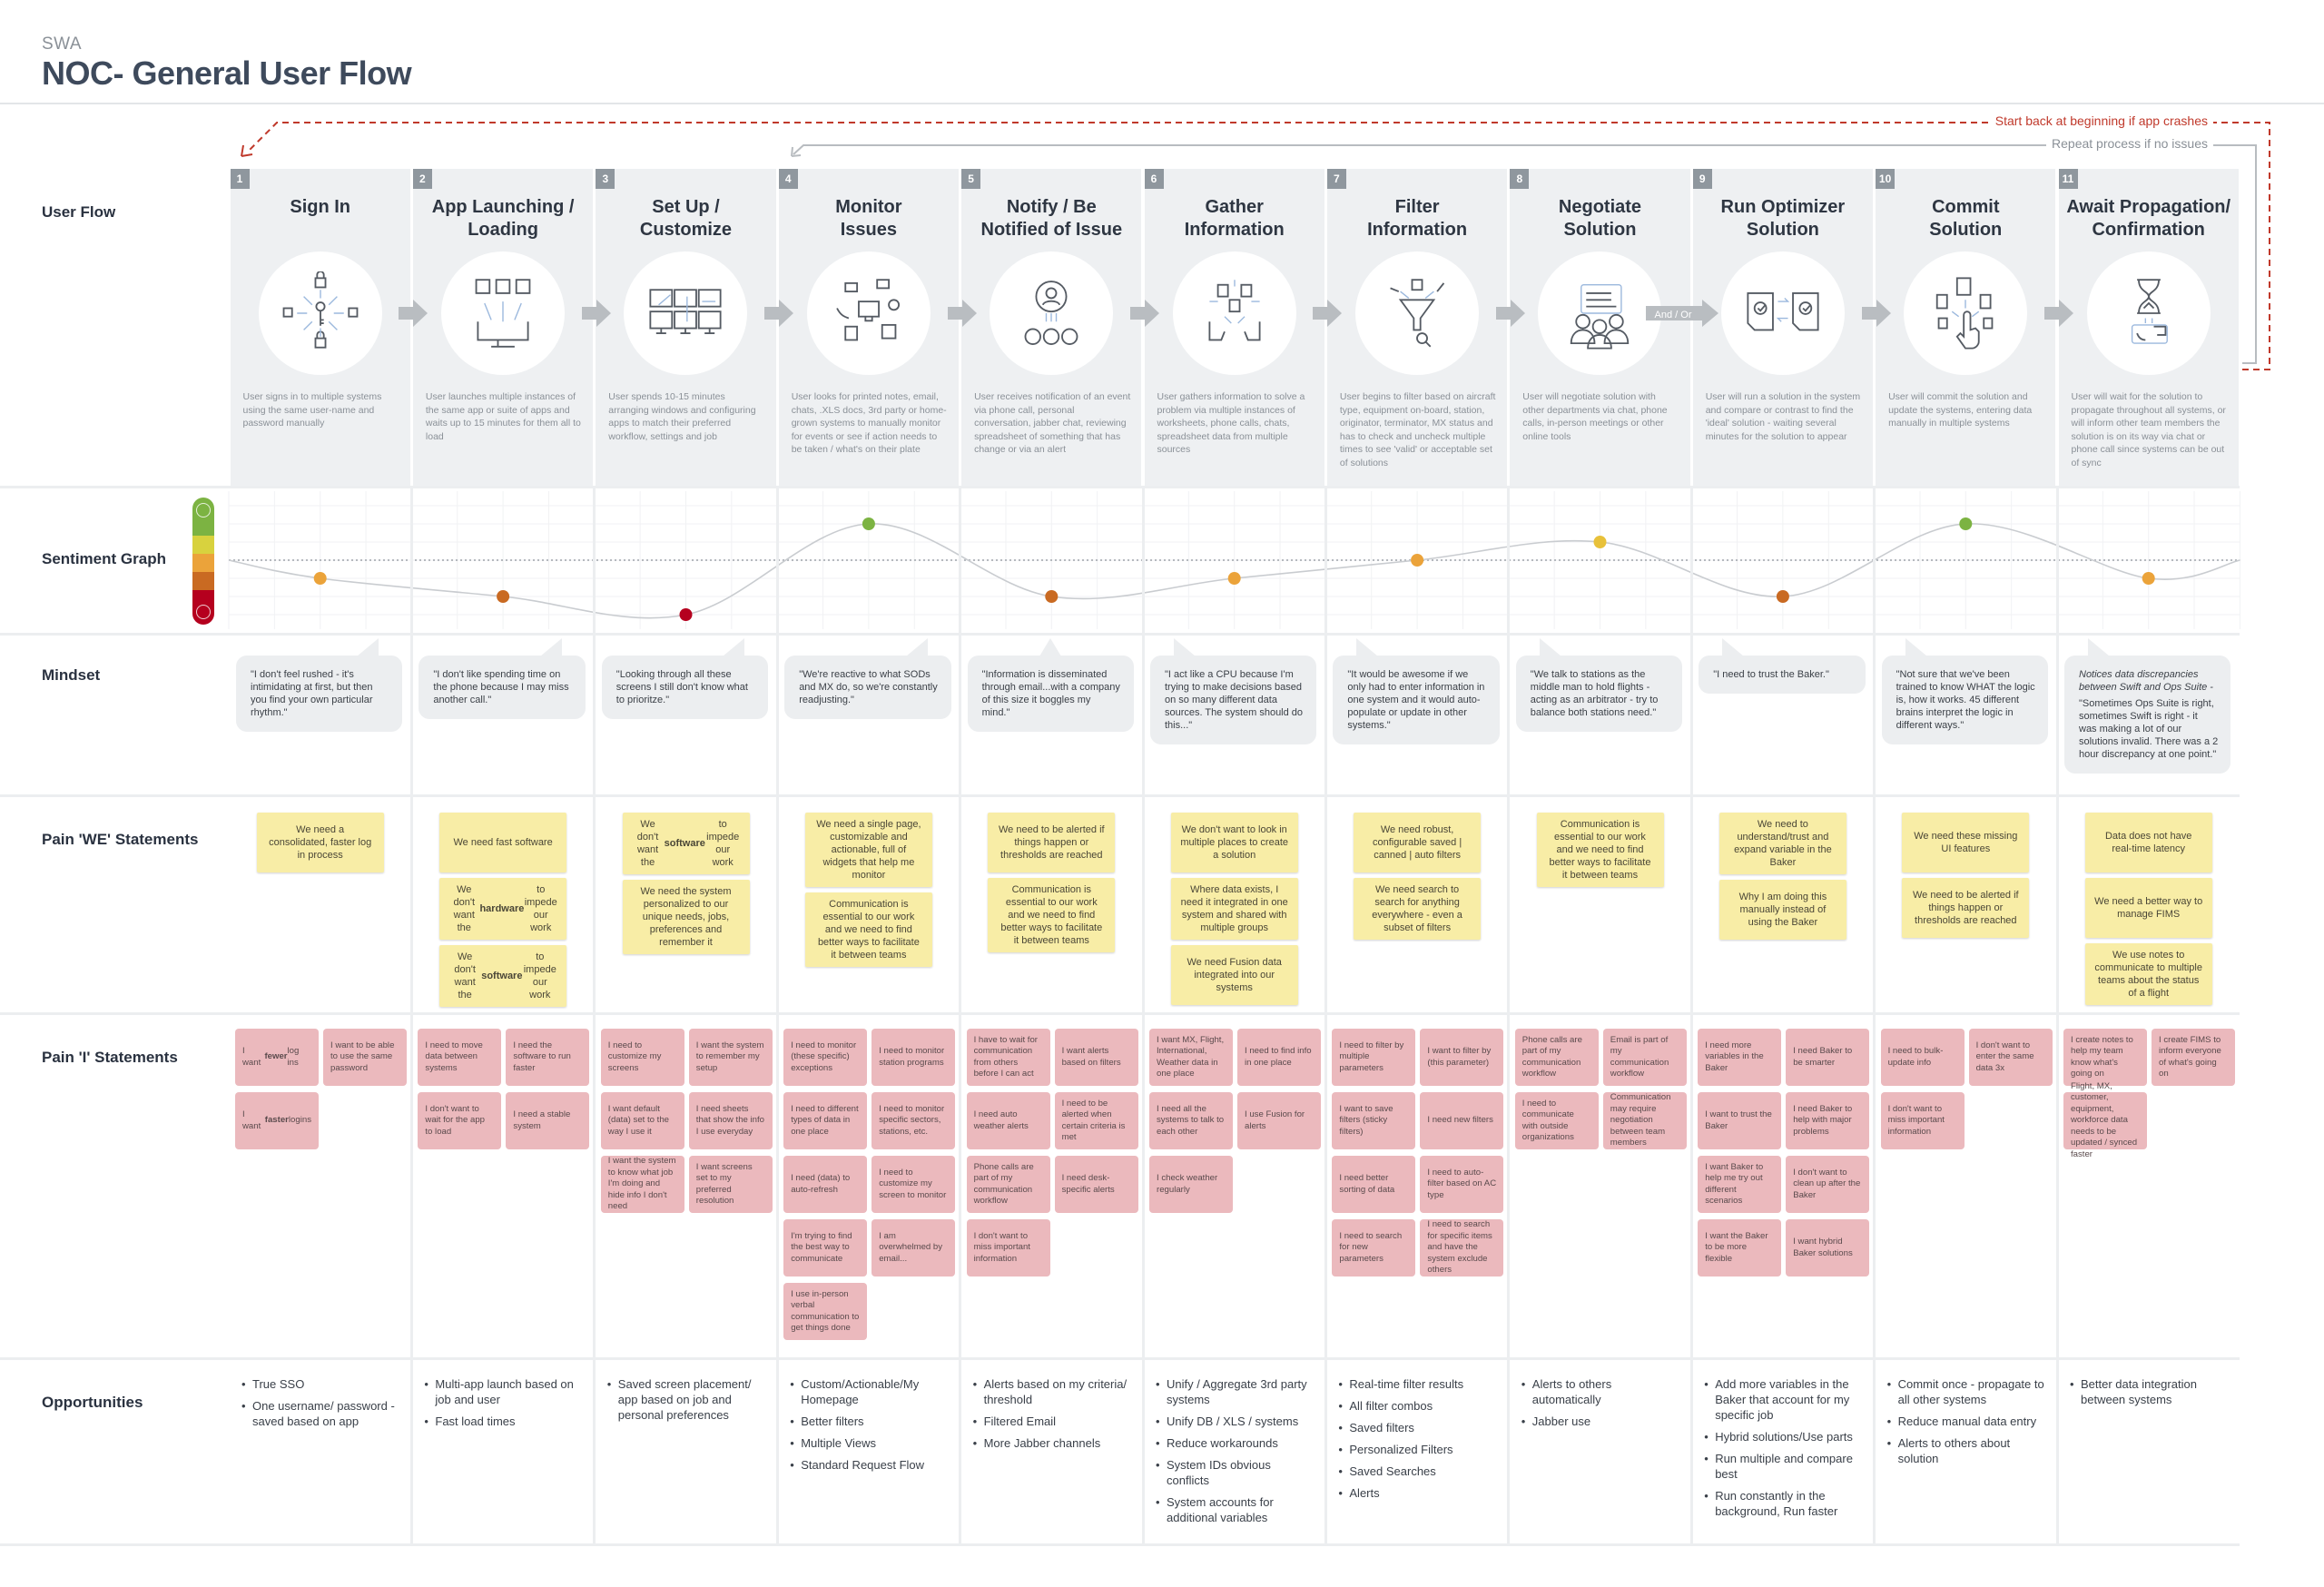 The height and width of the screenshot is (1587, 2324). I want to click on emphasis: faster, so click(276, 1120).